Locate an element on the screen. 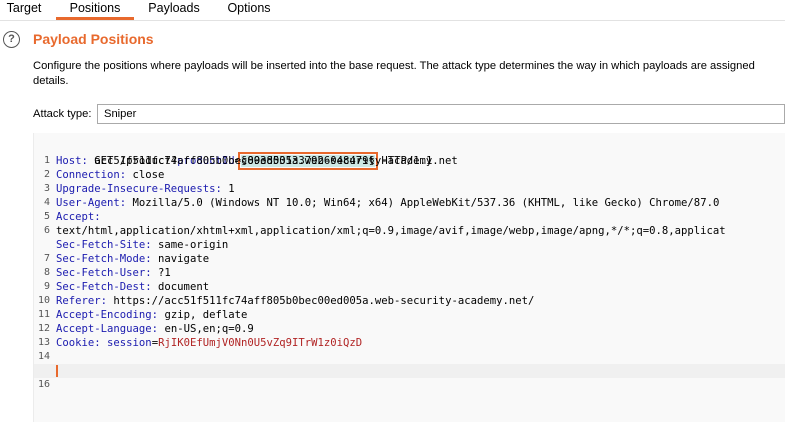  cookie-name: session is located at coordinates (126, 343).